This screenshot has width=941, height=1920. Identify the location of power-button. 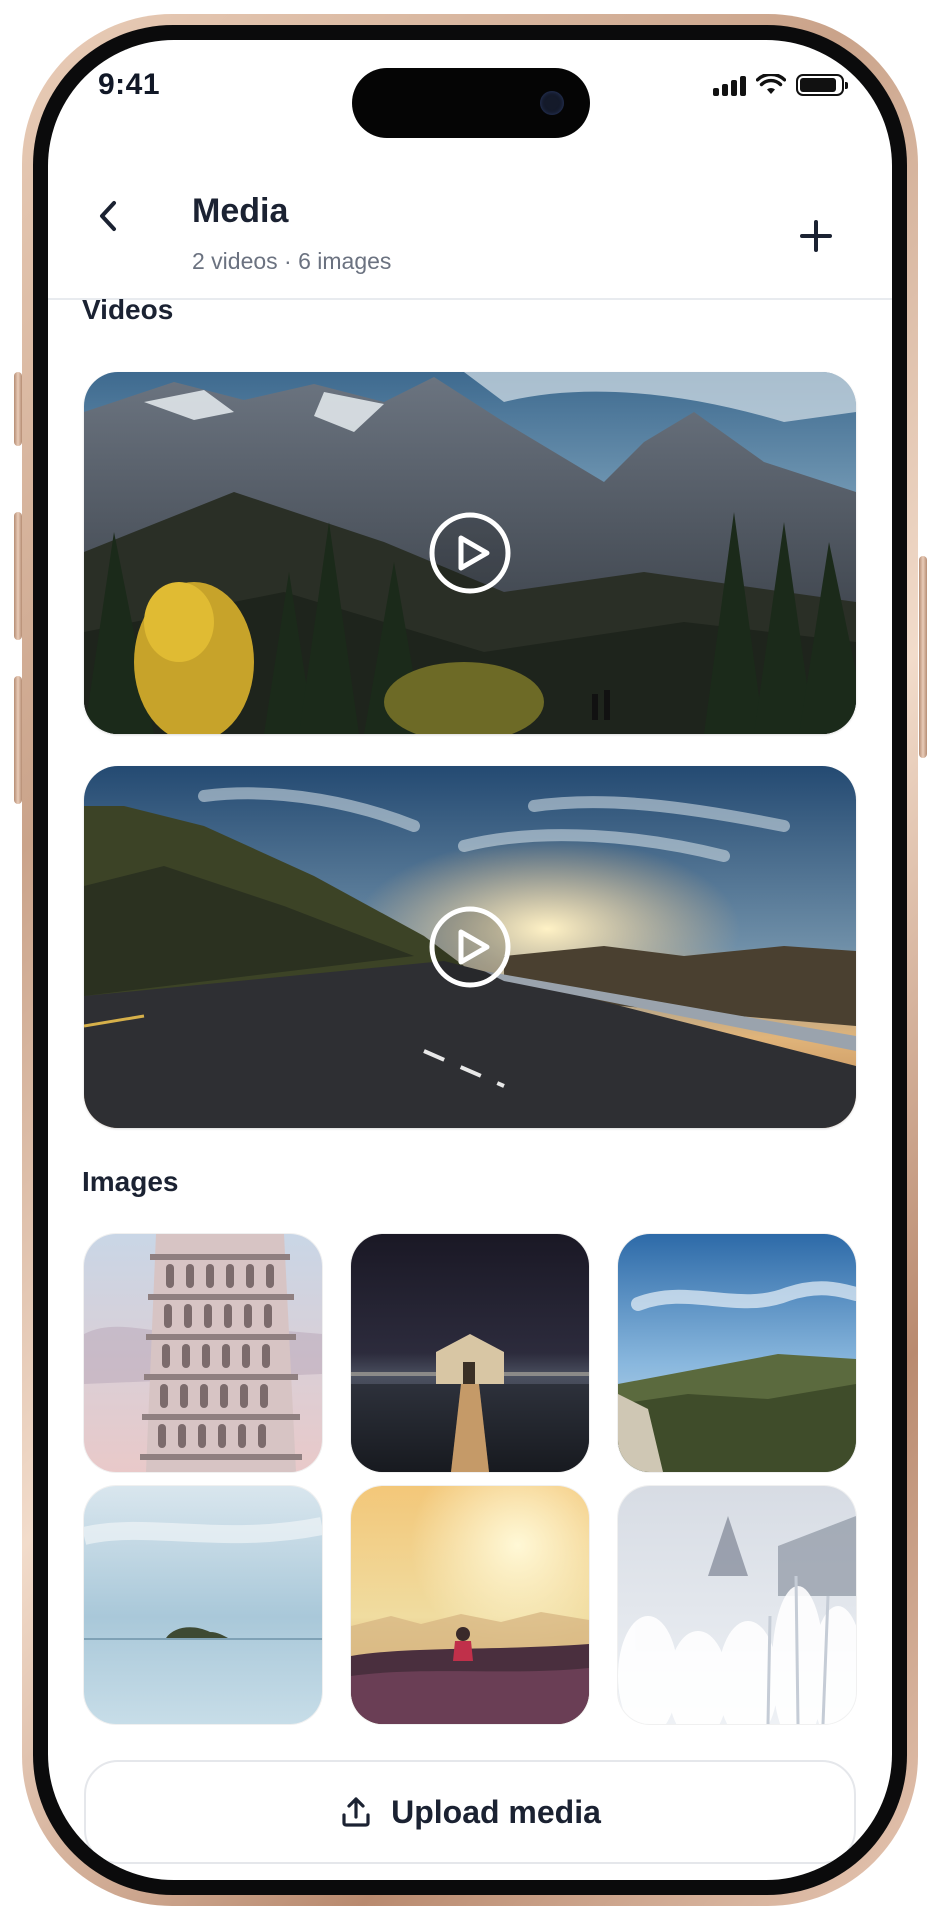
(923, 657).